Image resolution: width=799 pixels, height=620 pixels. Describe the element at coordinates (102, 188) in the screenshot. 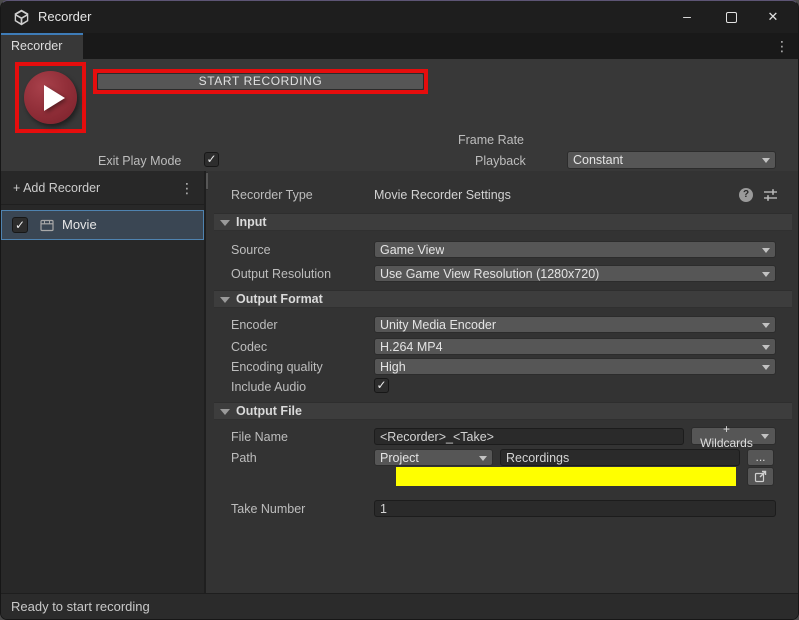

I see `recorder-list-header: + Add Recorder ⋮` at that location.